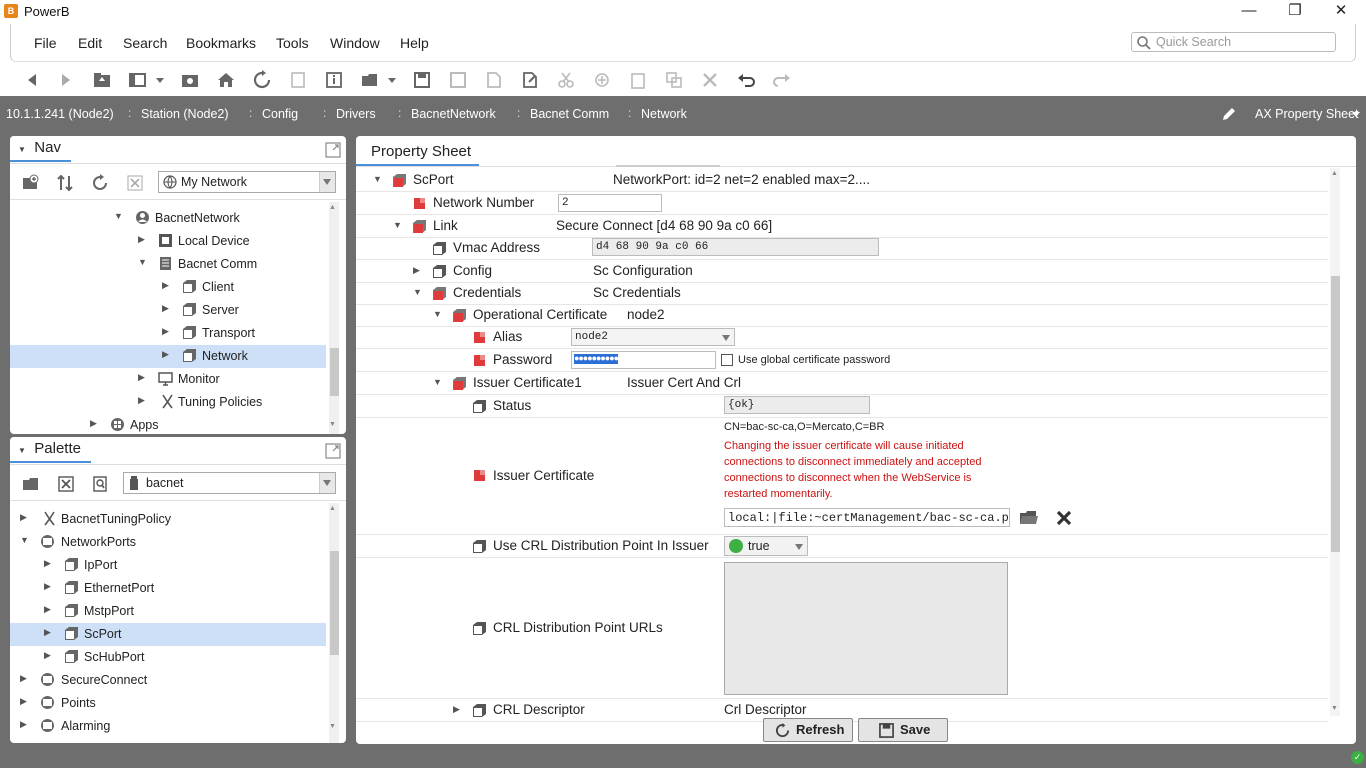 Image resolution: width=1366 pixels, height=768 pixels. Describe the element at coordinates (653, 337) in the screenshot. I see `alias-select: node2` at that location.